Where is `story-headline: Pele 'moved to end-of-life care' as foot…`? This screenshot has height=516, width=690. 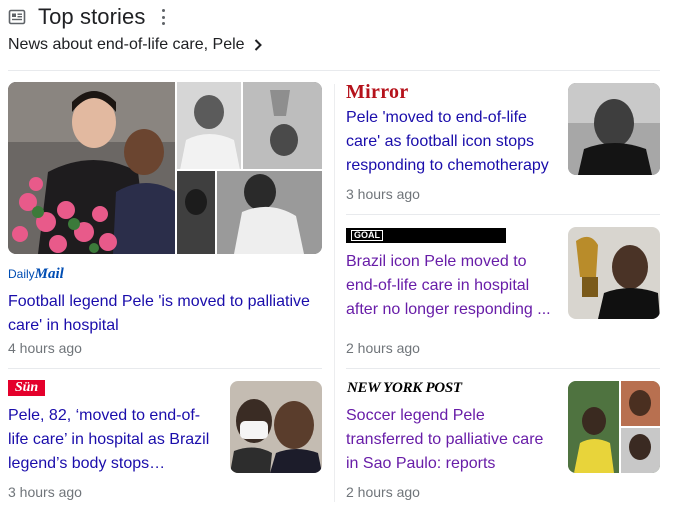 story-headline: Pele 'moved to end-of-life care' as foot… is located at coordinates (451, 142).